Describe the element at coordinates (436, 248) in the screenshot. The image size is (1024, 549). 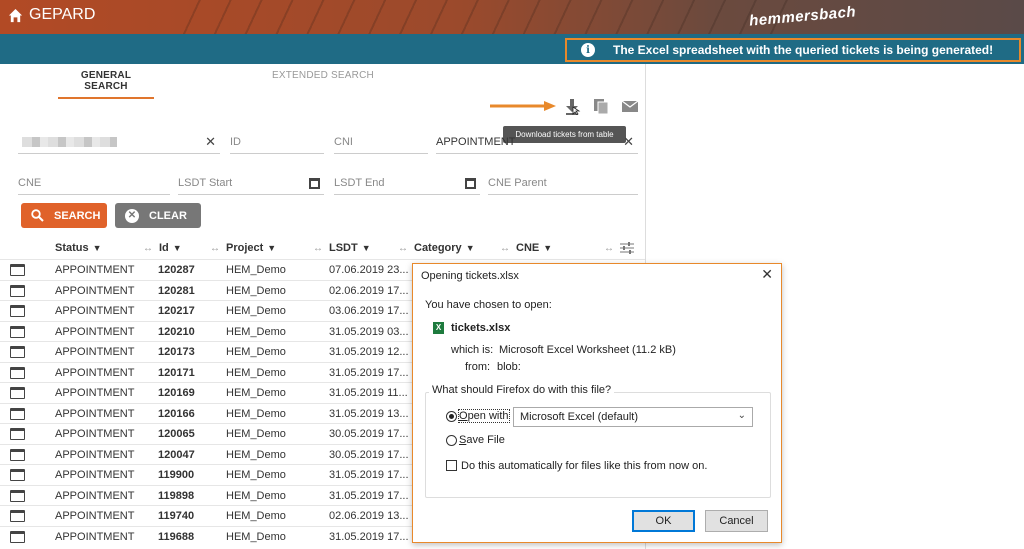
I see `column-category: ↔ Category ▼` at that location.